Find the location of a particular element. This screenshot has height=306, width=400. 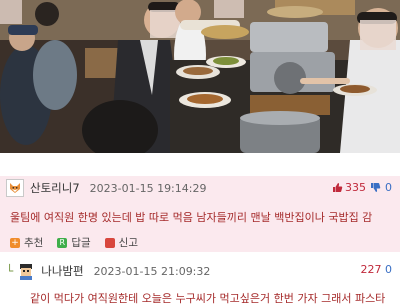

report-label: 신고 is located at coordinates (128, 243).